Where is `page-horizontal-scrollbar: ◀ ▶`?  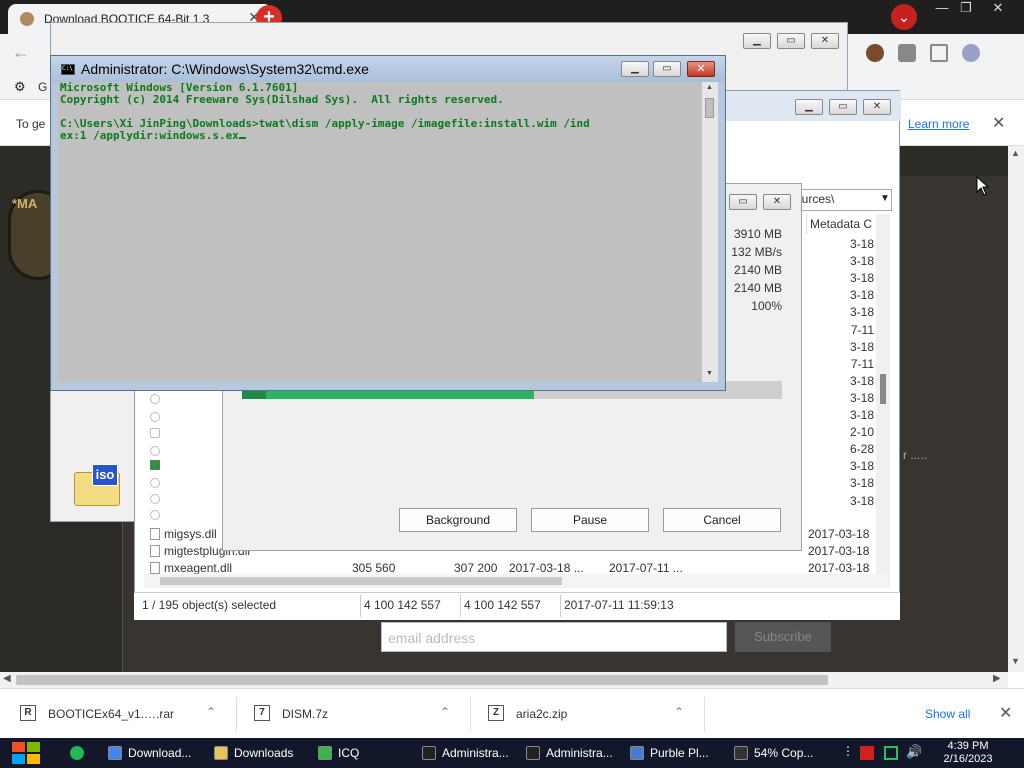
page-horizontal-scrollbar: ◀ ▶ is located at coordinates (504, 680).